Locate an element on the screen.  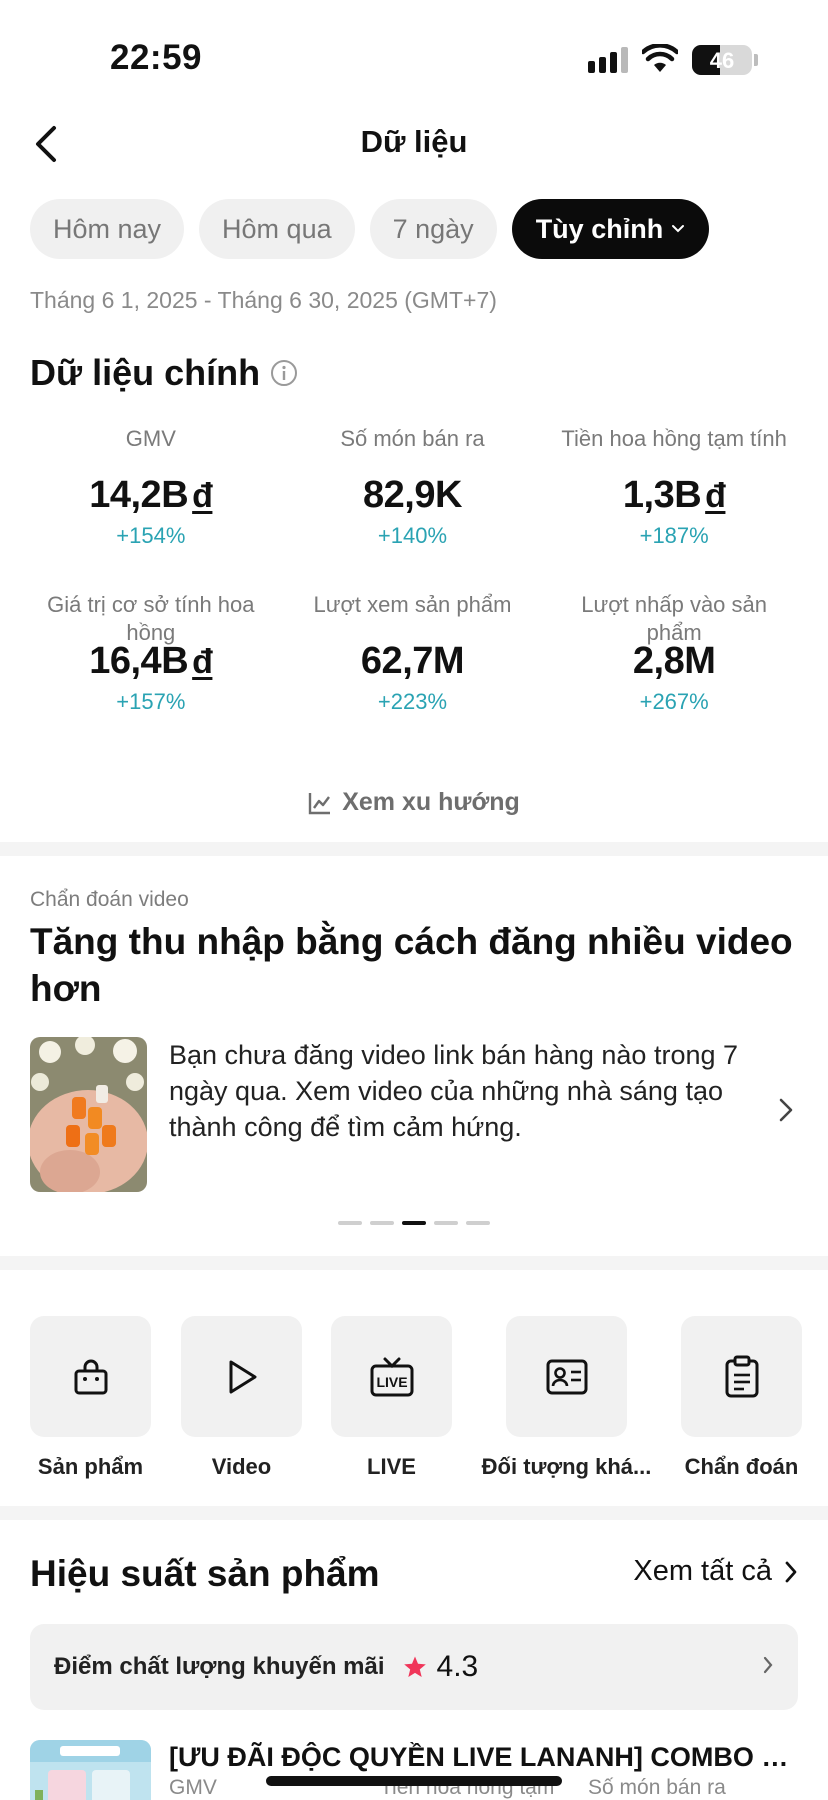
metric-label: Số món bán ra is located at coordinates (412, 438).